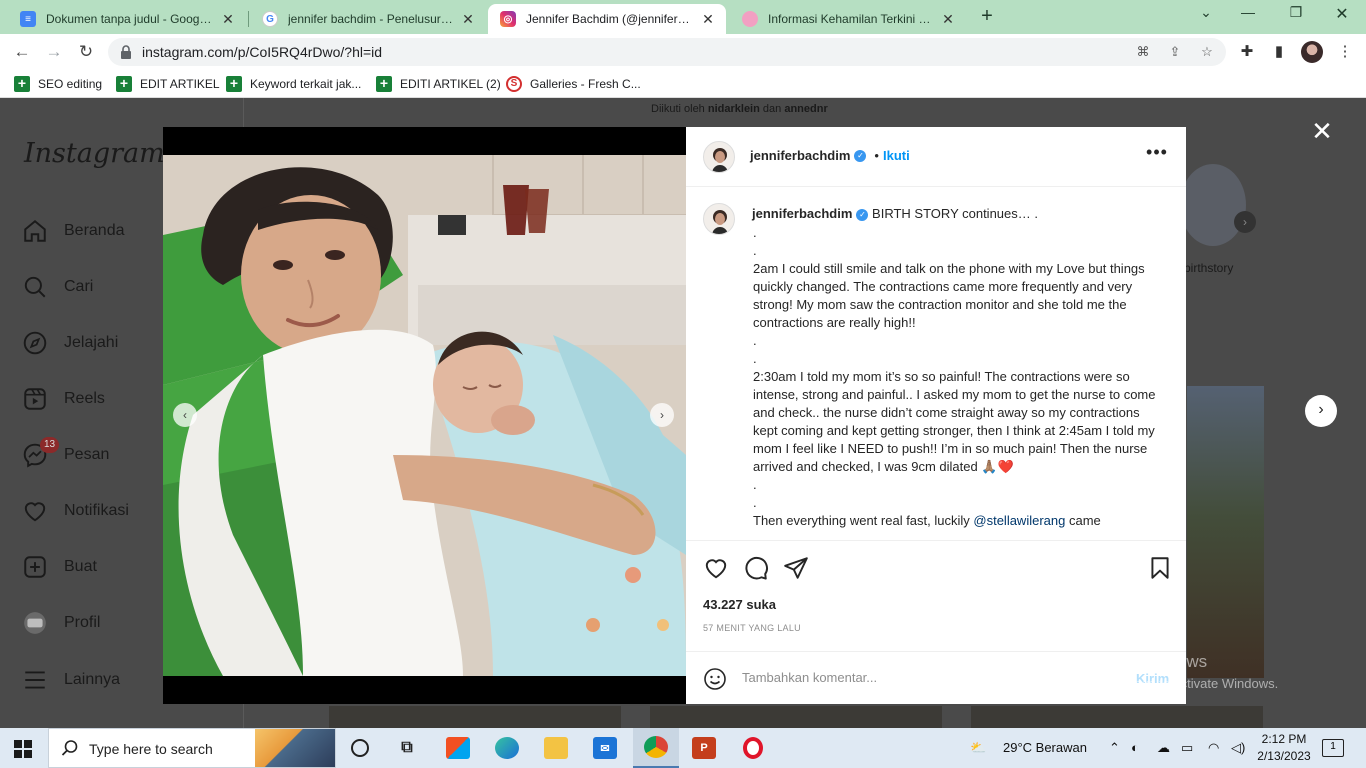 Image resolution: width=1366 pixels, height=768 pixels. I want to click on story-next-icon: ›, so click(1245, 222).